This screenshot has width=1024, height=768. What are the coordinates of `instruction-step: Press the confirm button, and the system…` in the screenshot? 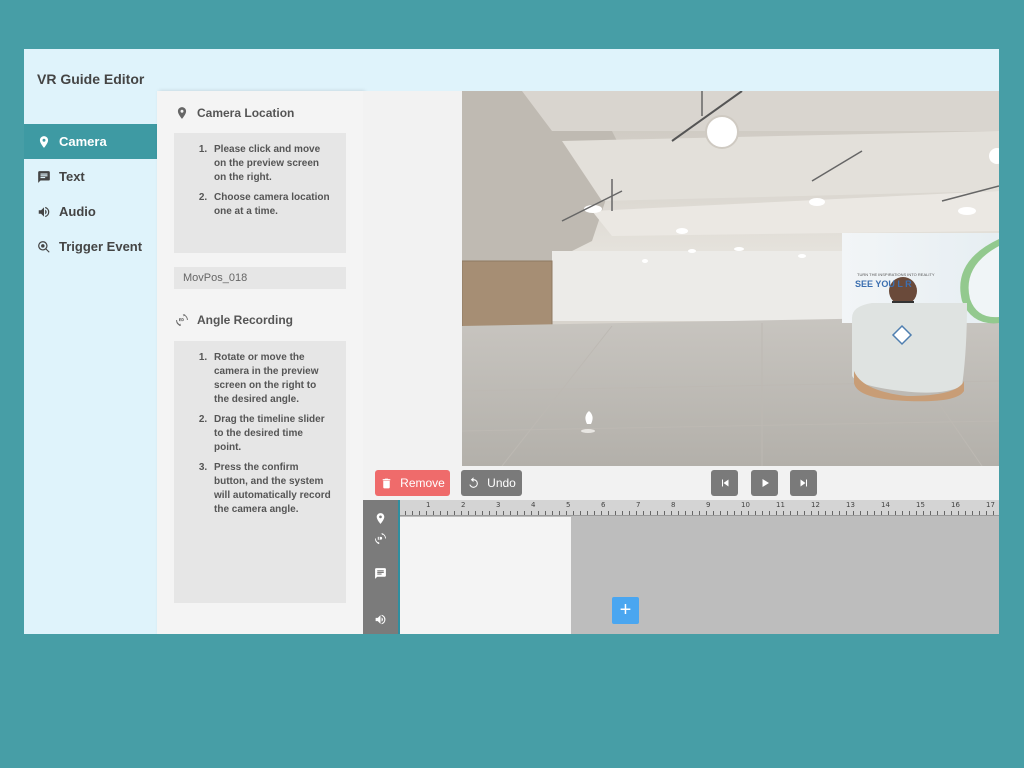 It's located at (271, 489).